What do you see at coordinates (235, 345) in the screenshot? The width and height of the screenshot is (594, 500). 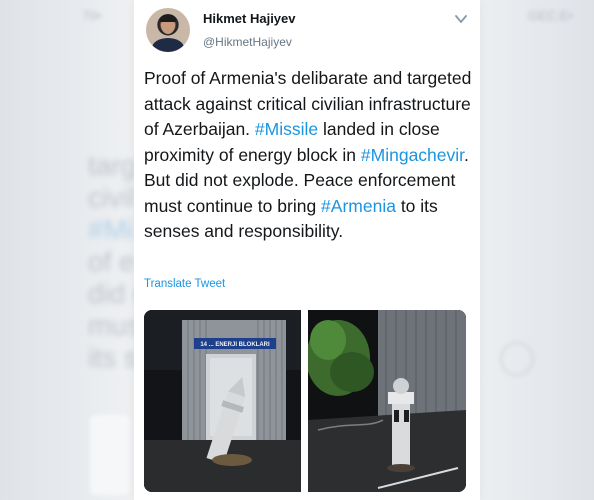 I see `photo-sign-text: 14 ... ENERJI BLOKLARI` at bounding box center [235, 345].